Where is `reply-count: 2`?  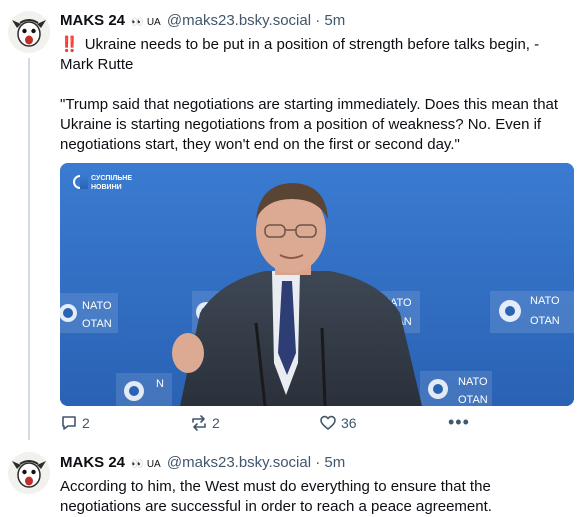 reply-count: 2 is located at coordinates (86, 423).